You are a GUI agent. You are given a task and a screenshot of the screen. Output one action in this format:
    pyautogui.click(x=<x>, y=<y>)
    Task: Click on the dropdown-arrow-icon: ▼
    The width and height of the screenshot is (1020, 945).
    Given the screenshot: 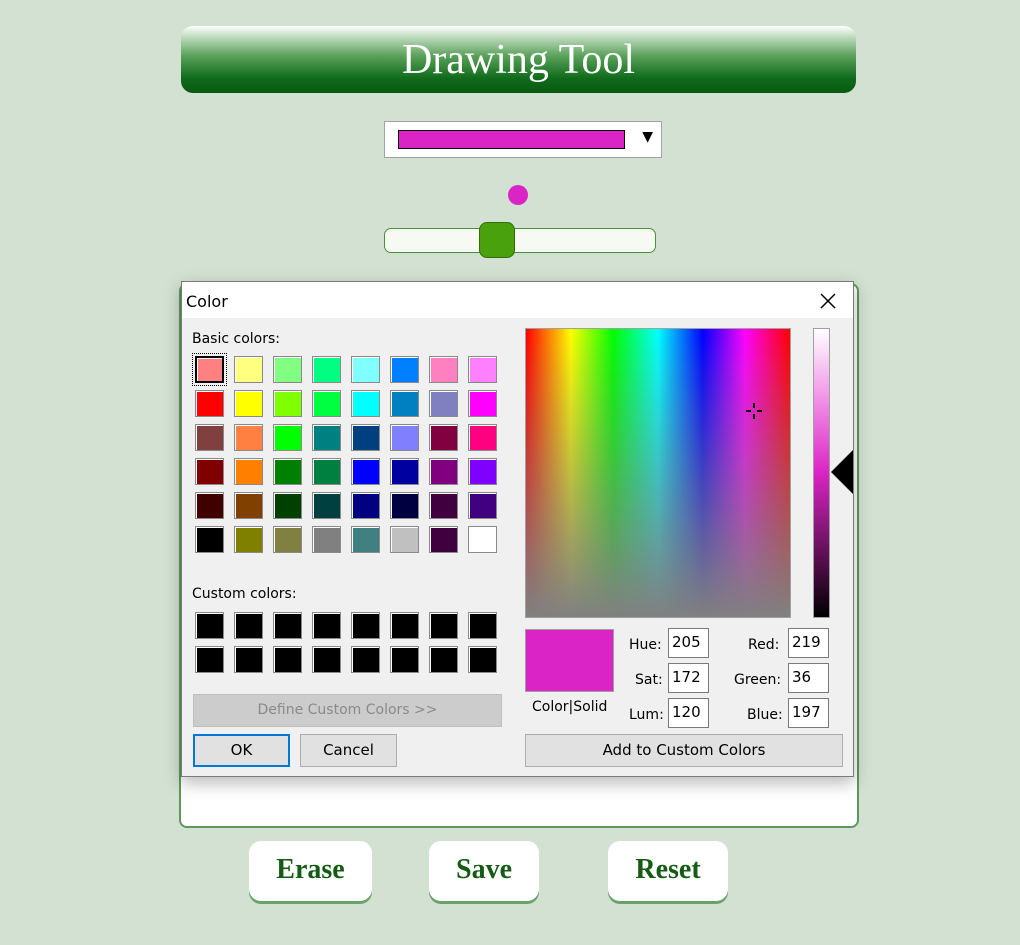 What is the action you would take?
    pyautogui.click(x=647, y=137)
    